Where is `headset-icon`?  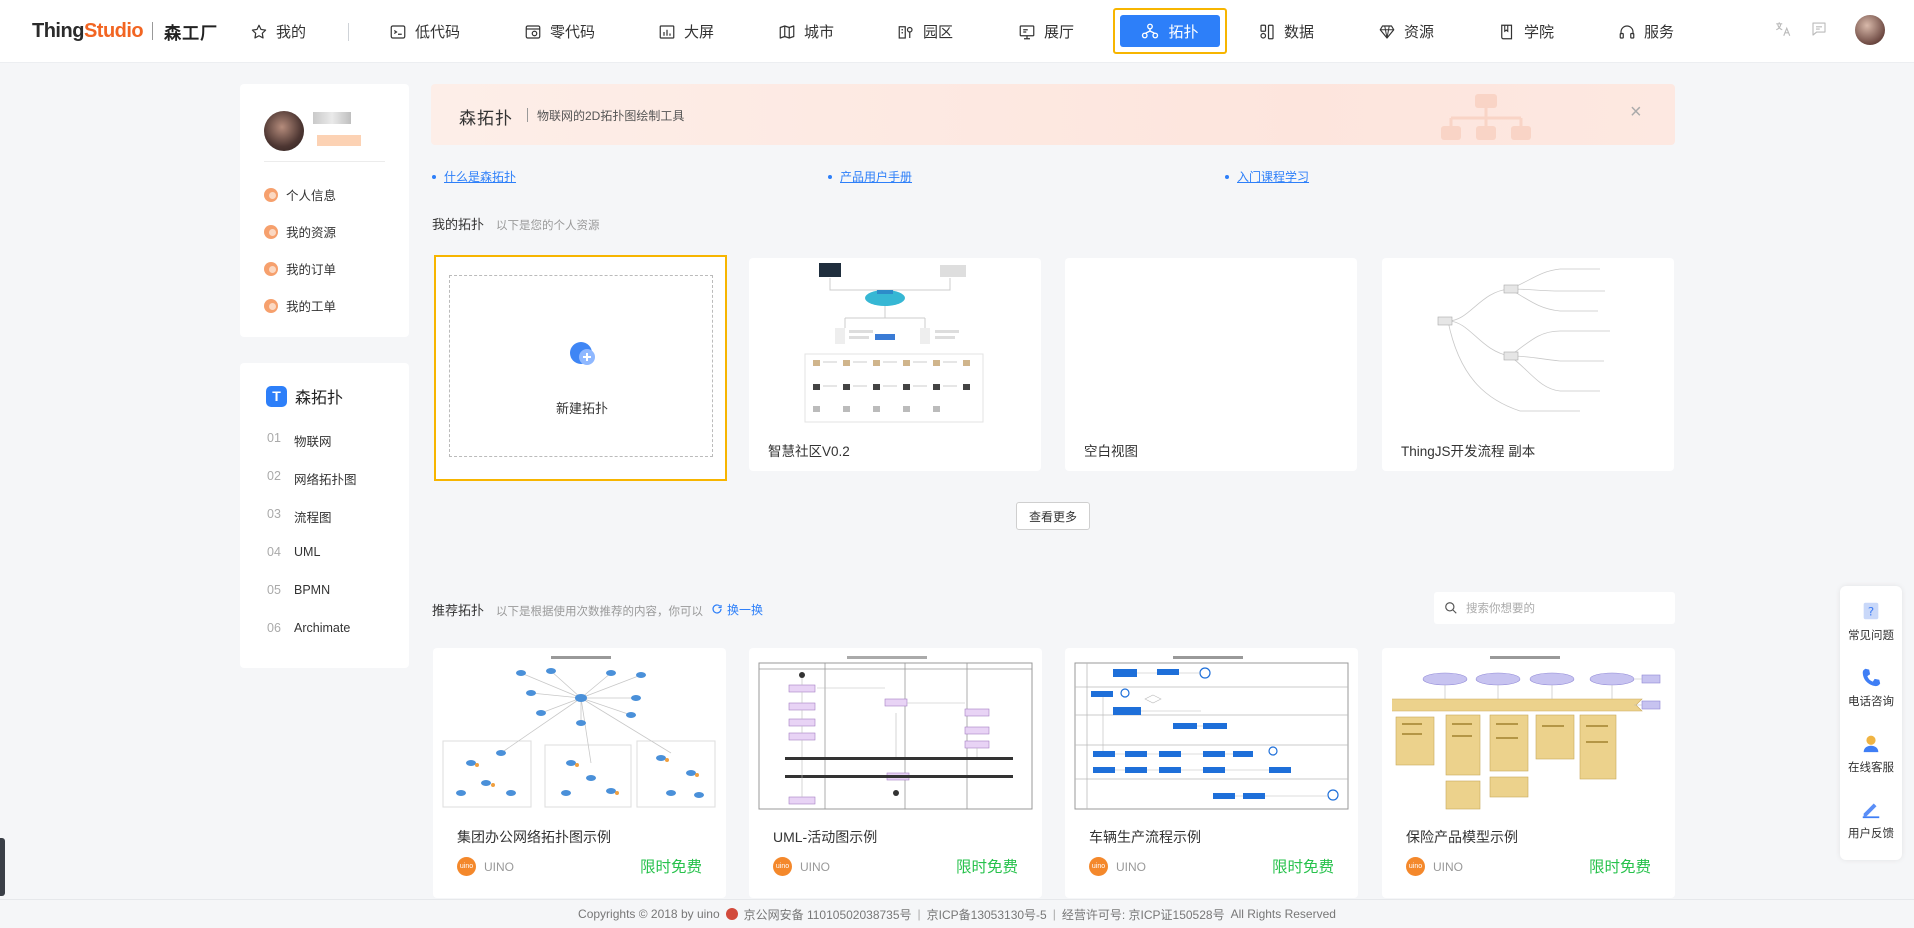 headset-icon is located at coordinates (1627, 31).